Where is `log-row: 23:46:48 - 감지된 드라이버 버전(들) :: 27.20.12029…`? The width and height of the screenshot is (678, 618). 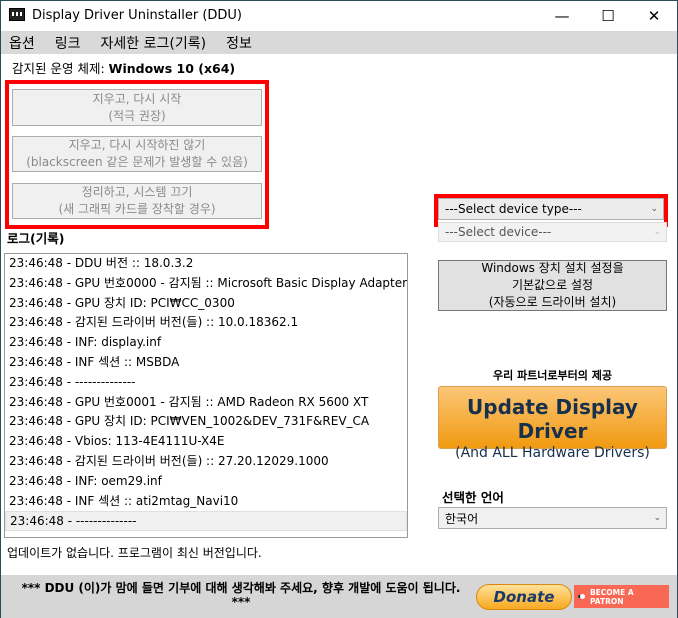 log-row: 23:46:48 - 감지된 드라이버 버전(들) :: 27.20.12029… is located at coordinates (206, 462).